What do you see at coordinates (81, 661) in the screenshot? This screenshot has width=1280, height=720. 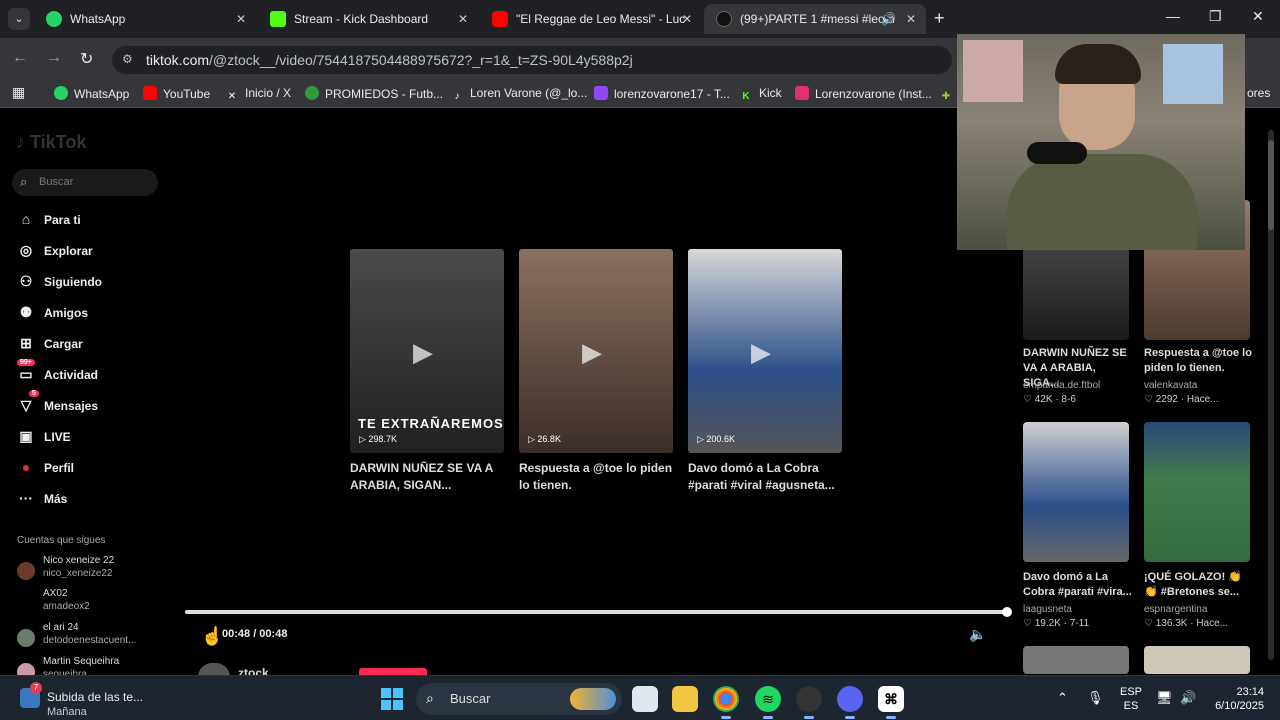 I see `account-name: Martin Sequeihra` at bounding box center [81, 661].